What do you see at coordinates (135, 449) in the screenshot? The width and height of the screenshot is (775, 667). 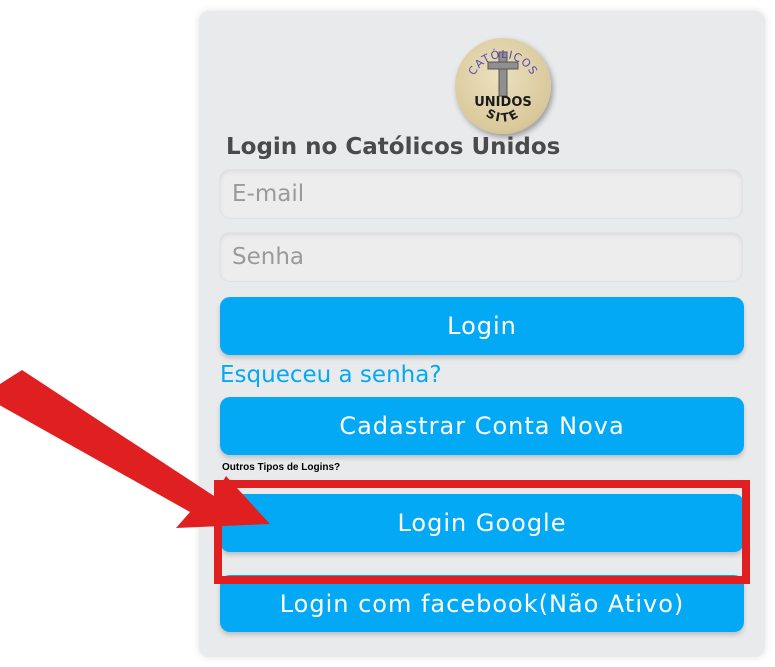 I see `annotation-arrow-icon` at bounding box center [135, 449].